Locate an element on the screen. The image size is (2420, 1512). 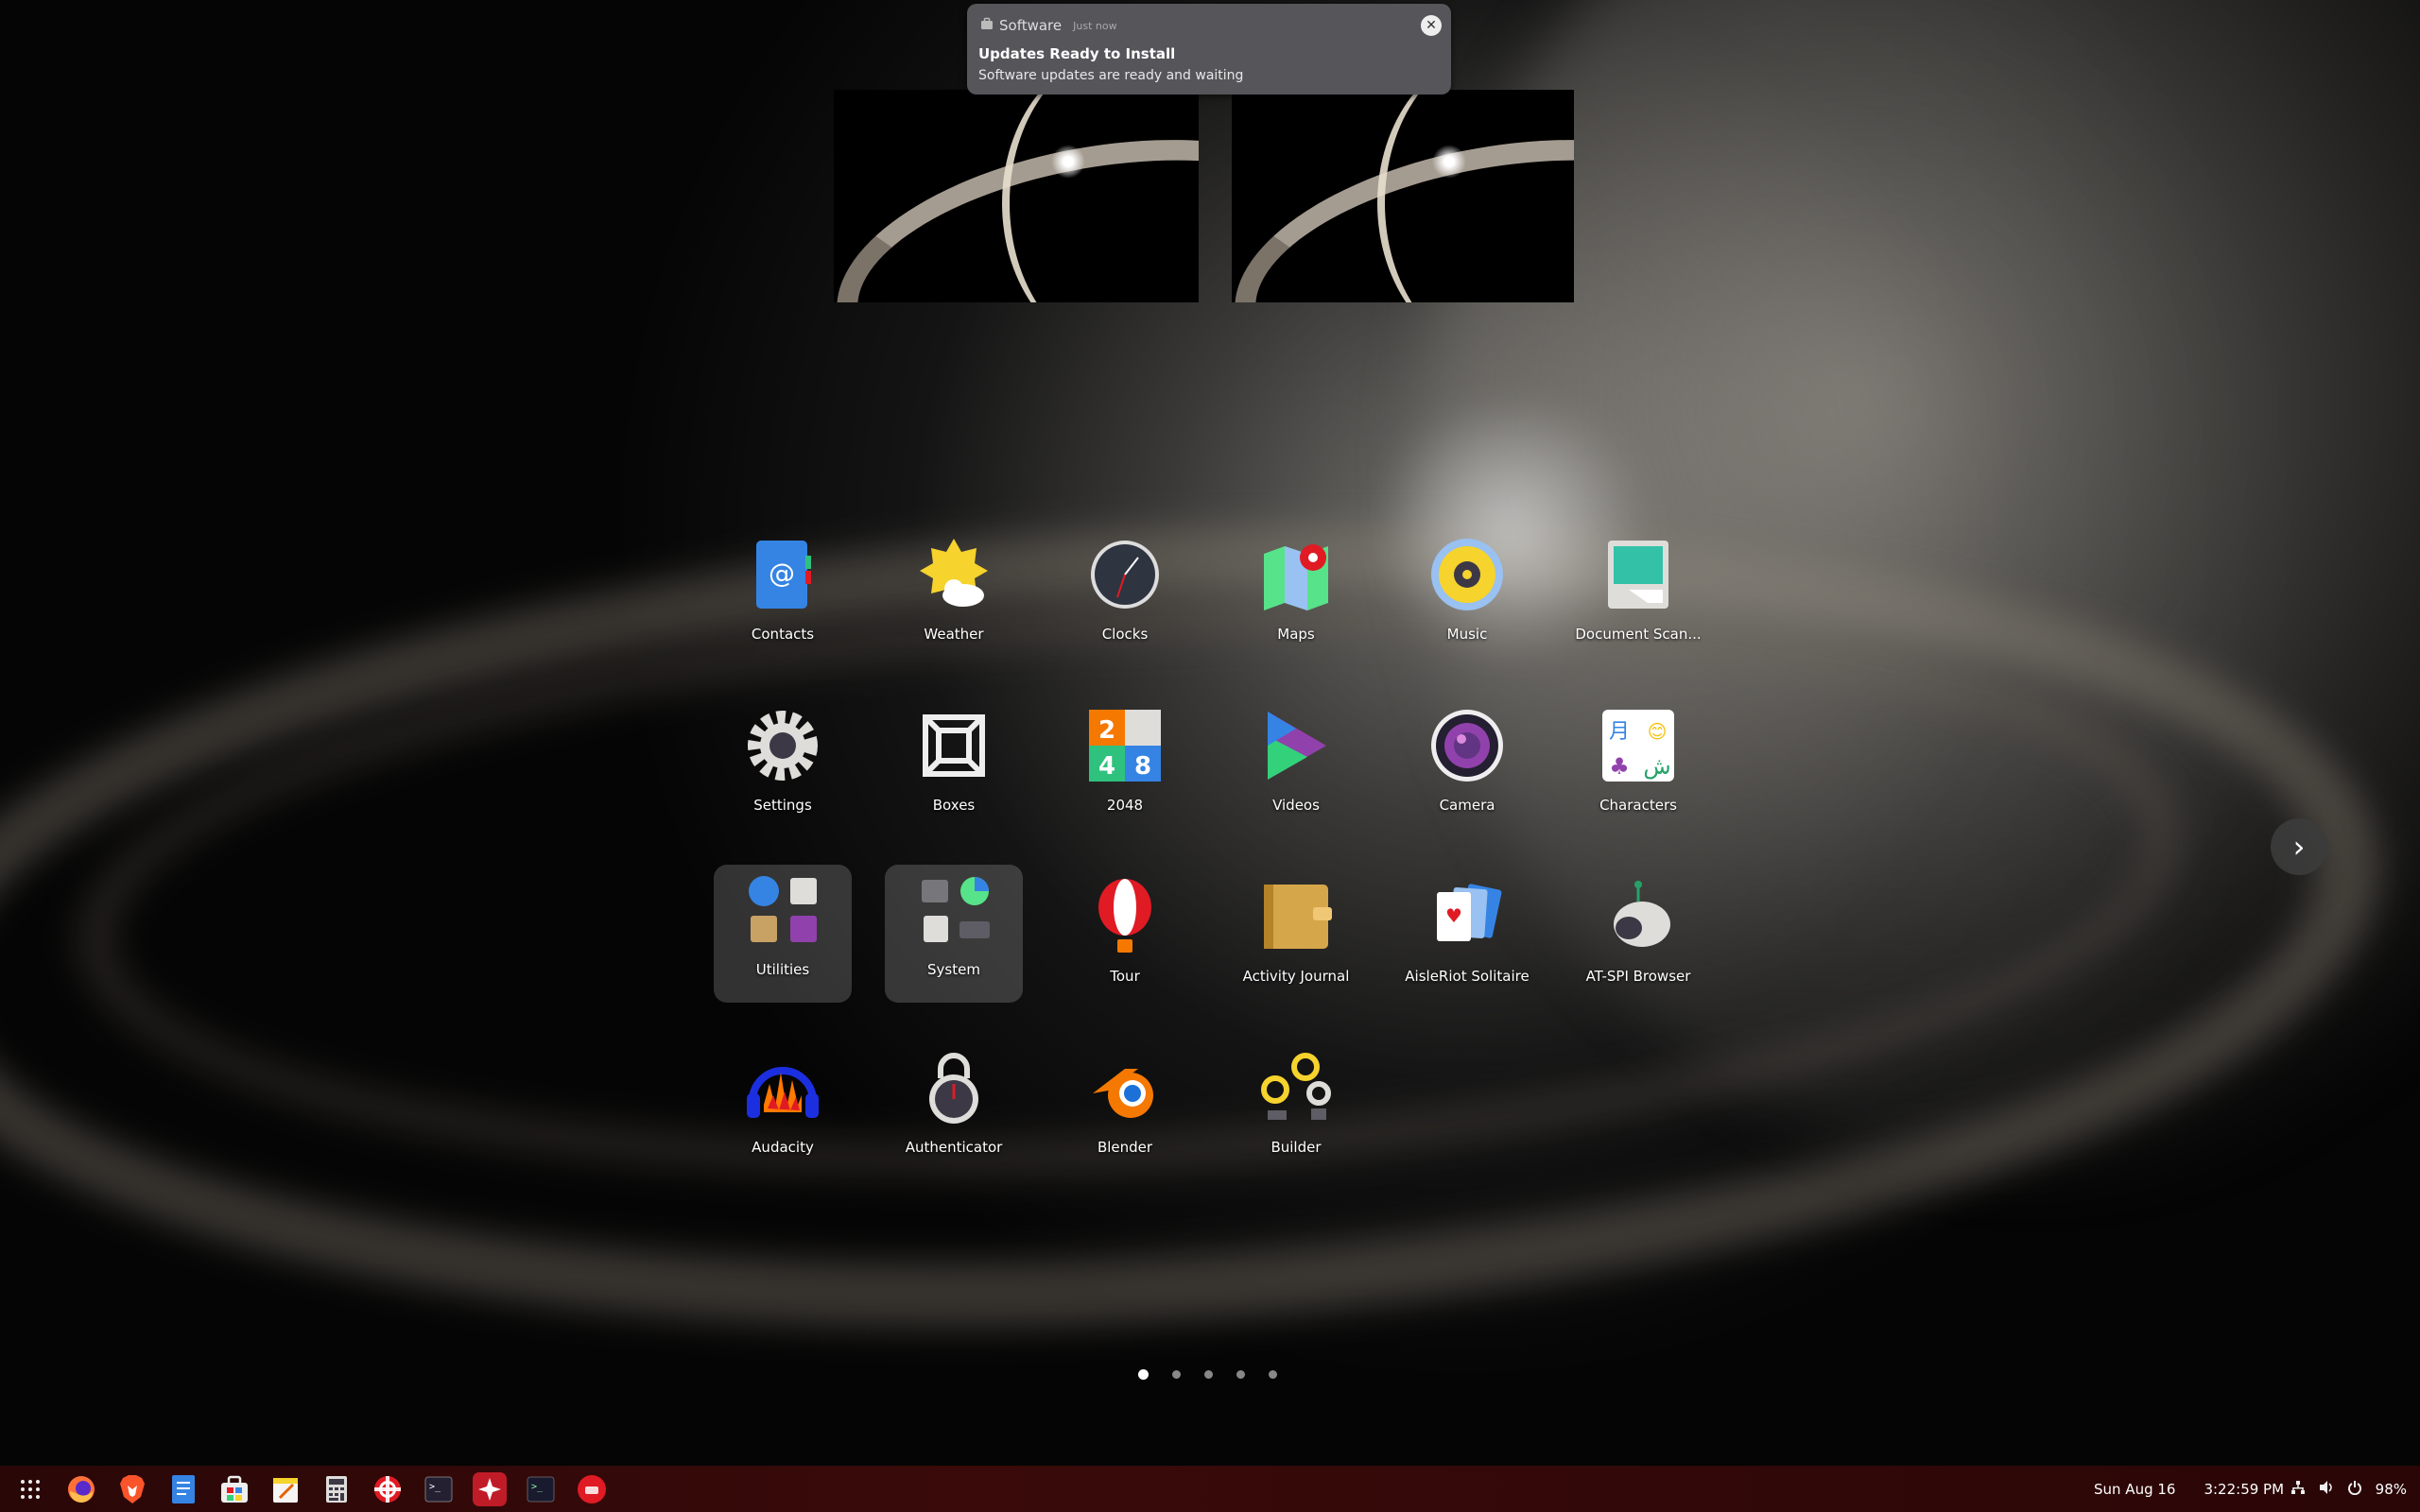
document-scanner-icon is located at coordinates (1638, 575).